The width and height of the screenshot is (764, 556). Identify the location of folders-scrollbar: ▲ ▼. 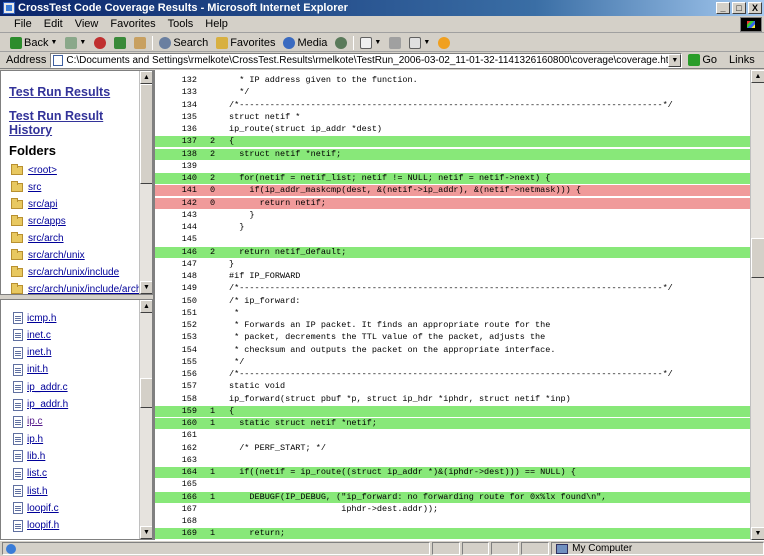
(145, 182).